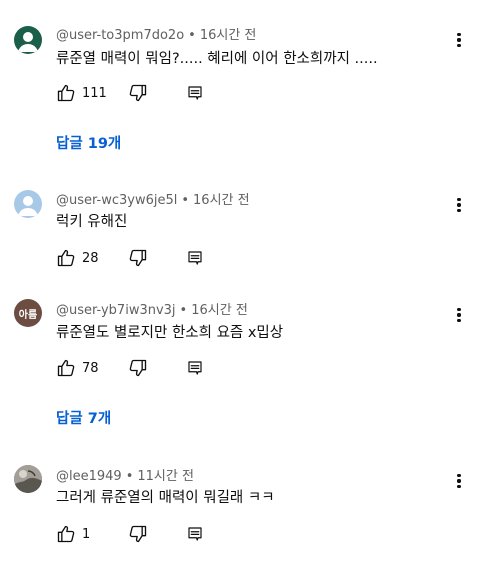 This screenshot has width=480, height=563. Describe the element at coordinates (165, 498) in the screenshot. I see `comment-text: 그러게 류준열의 매력이 뭐길래 ㅋㅋ` at that location.